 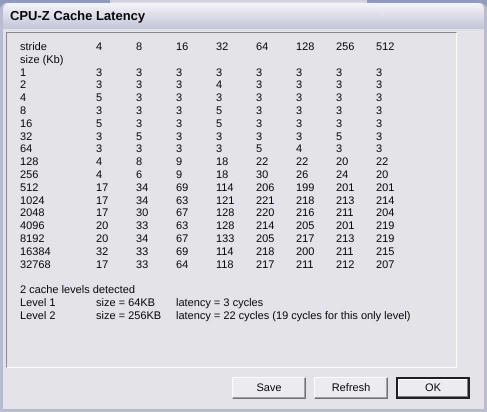 What do you see at coordinates (36, 265) in the screenshot?
I see `row-header: 32768` at bounding box center [36, 265].